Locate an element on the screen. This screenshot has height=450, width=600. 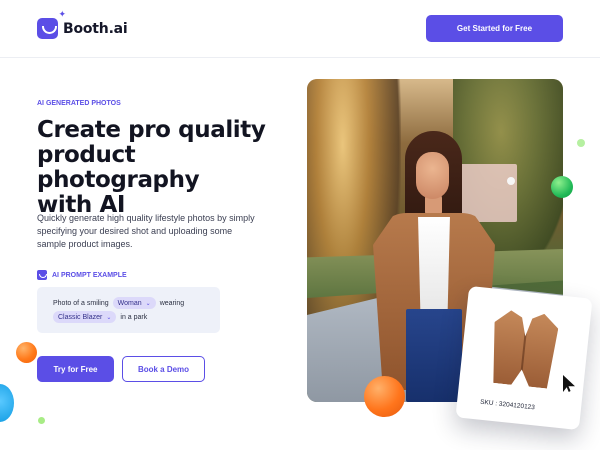
prompt-line-2: Classic Blazer ⌄ in a park is located at coordinates (100, 317).